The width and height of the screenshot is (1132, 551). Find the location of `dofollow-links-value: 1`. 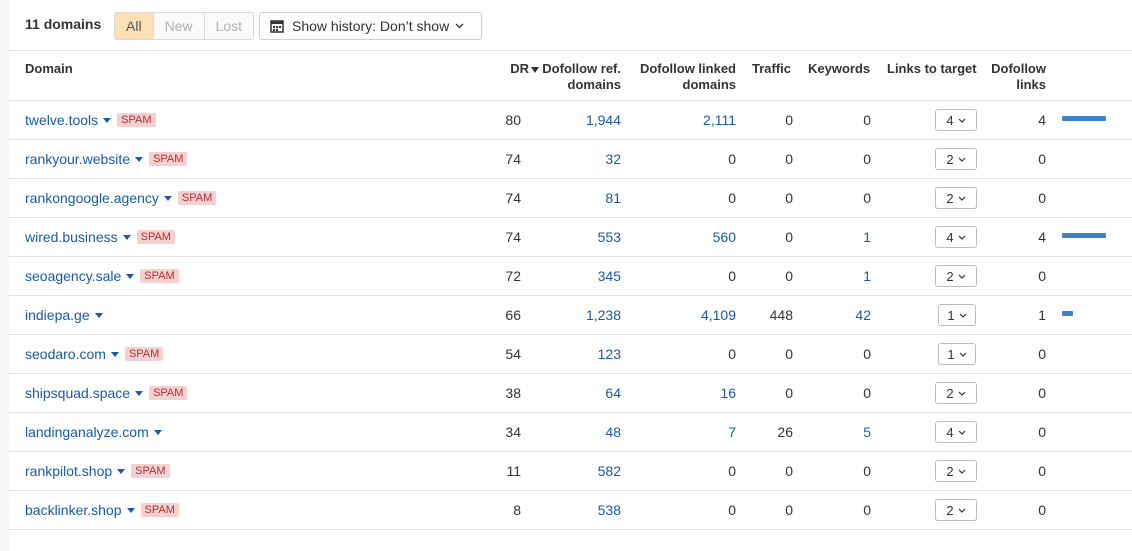

dofollow-links-value: 1 is located at coordinates (1042, 315).